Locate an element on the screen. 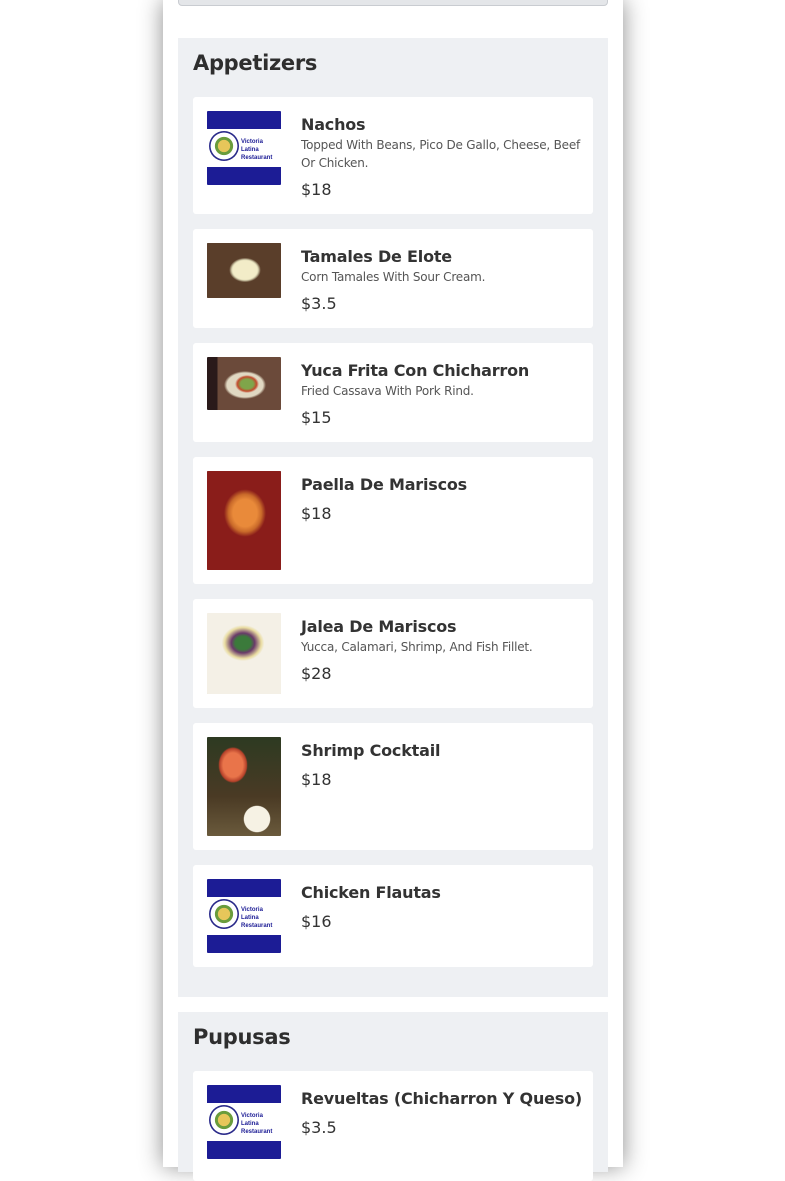 Image resolution: width=785 pixels, height=1181 pixels. item-name: Nachos is located at coordinates (333, 124).